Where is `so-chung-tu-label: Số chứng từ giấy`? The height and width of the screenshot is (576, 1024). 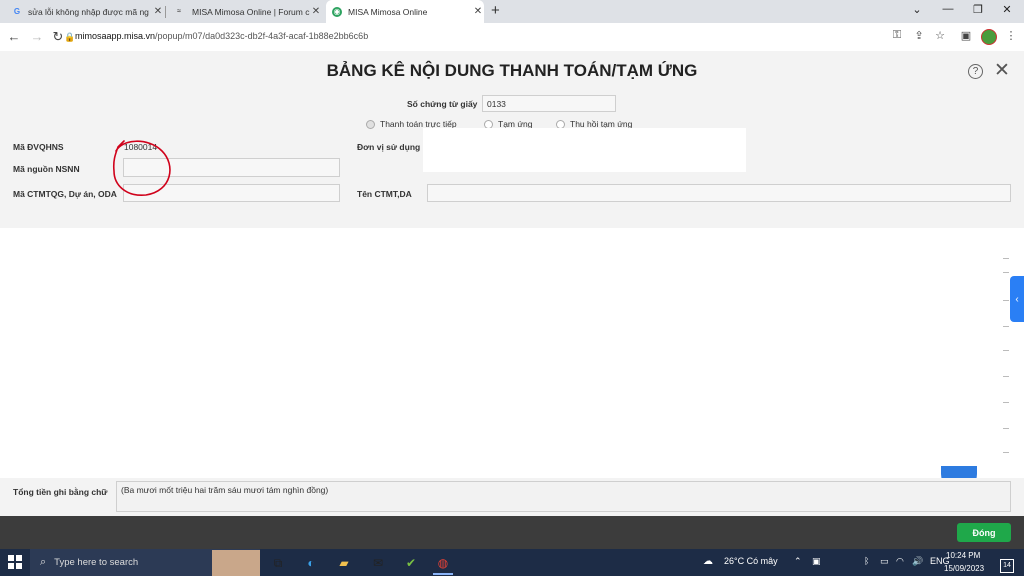 so-chung-tu-label: Số chứng từ giấy is located at coordinates (442, 104).